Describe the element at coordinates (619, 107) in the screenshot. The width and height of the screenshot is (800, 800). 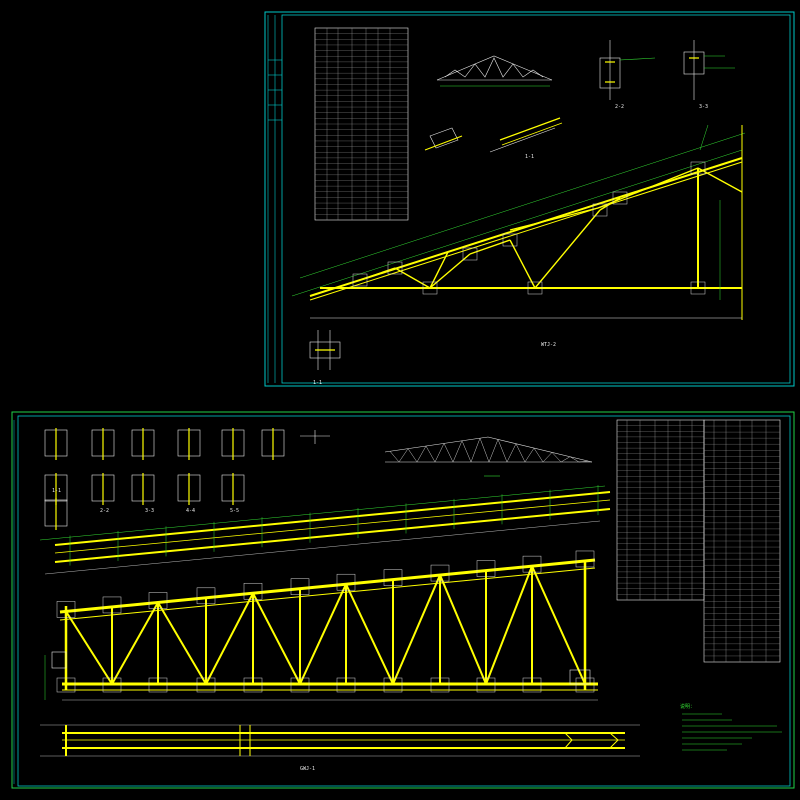
I see `top-section-label-2-2: 2-2` at that location.